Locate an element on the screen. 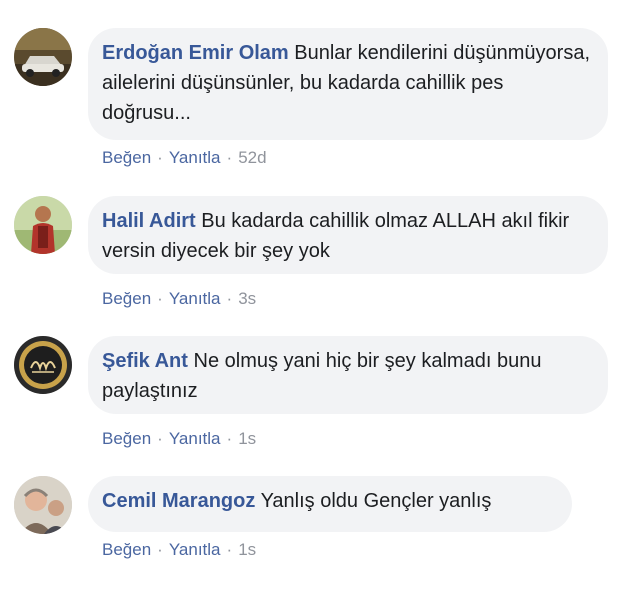 The image size is (640, 600). comment-timestamp: 52d is located at coordinates (252, 157).